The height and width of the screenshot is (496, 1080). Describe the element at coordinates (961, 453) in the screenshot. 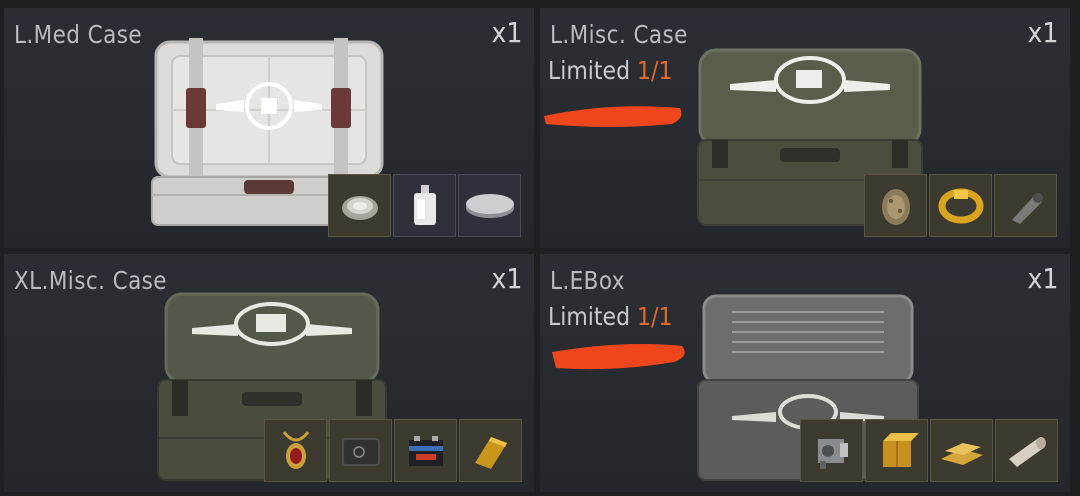

I see `gold-bars-icon` at that location.